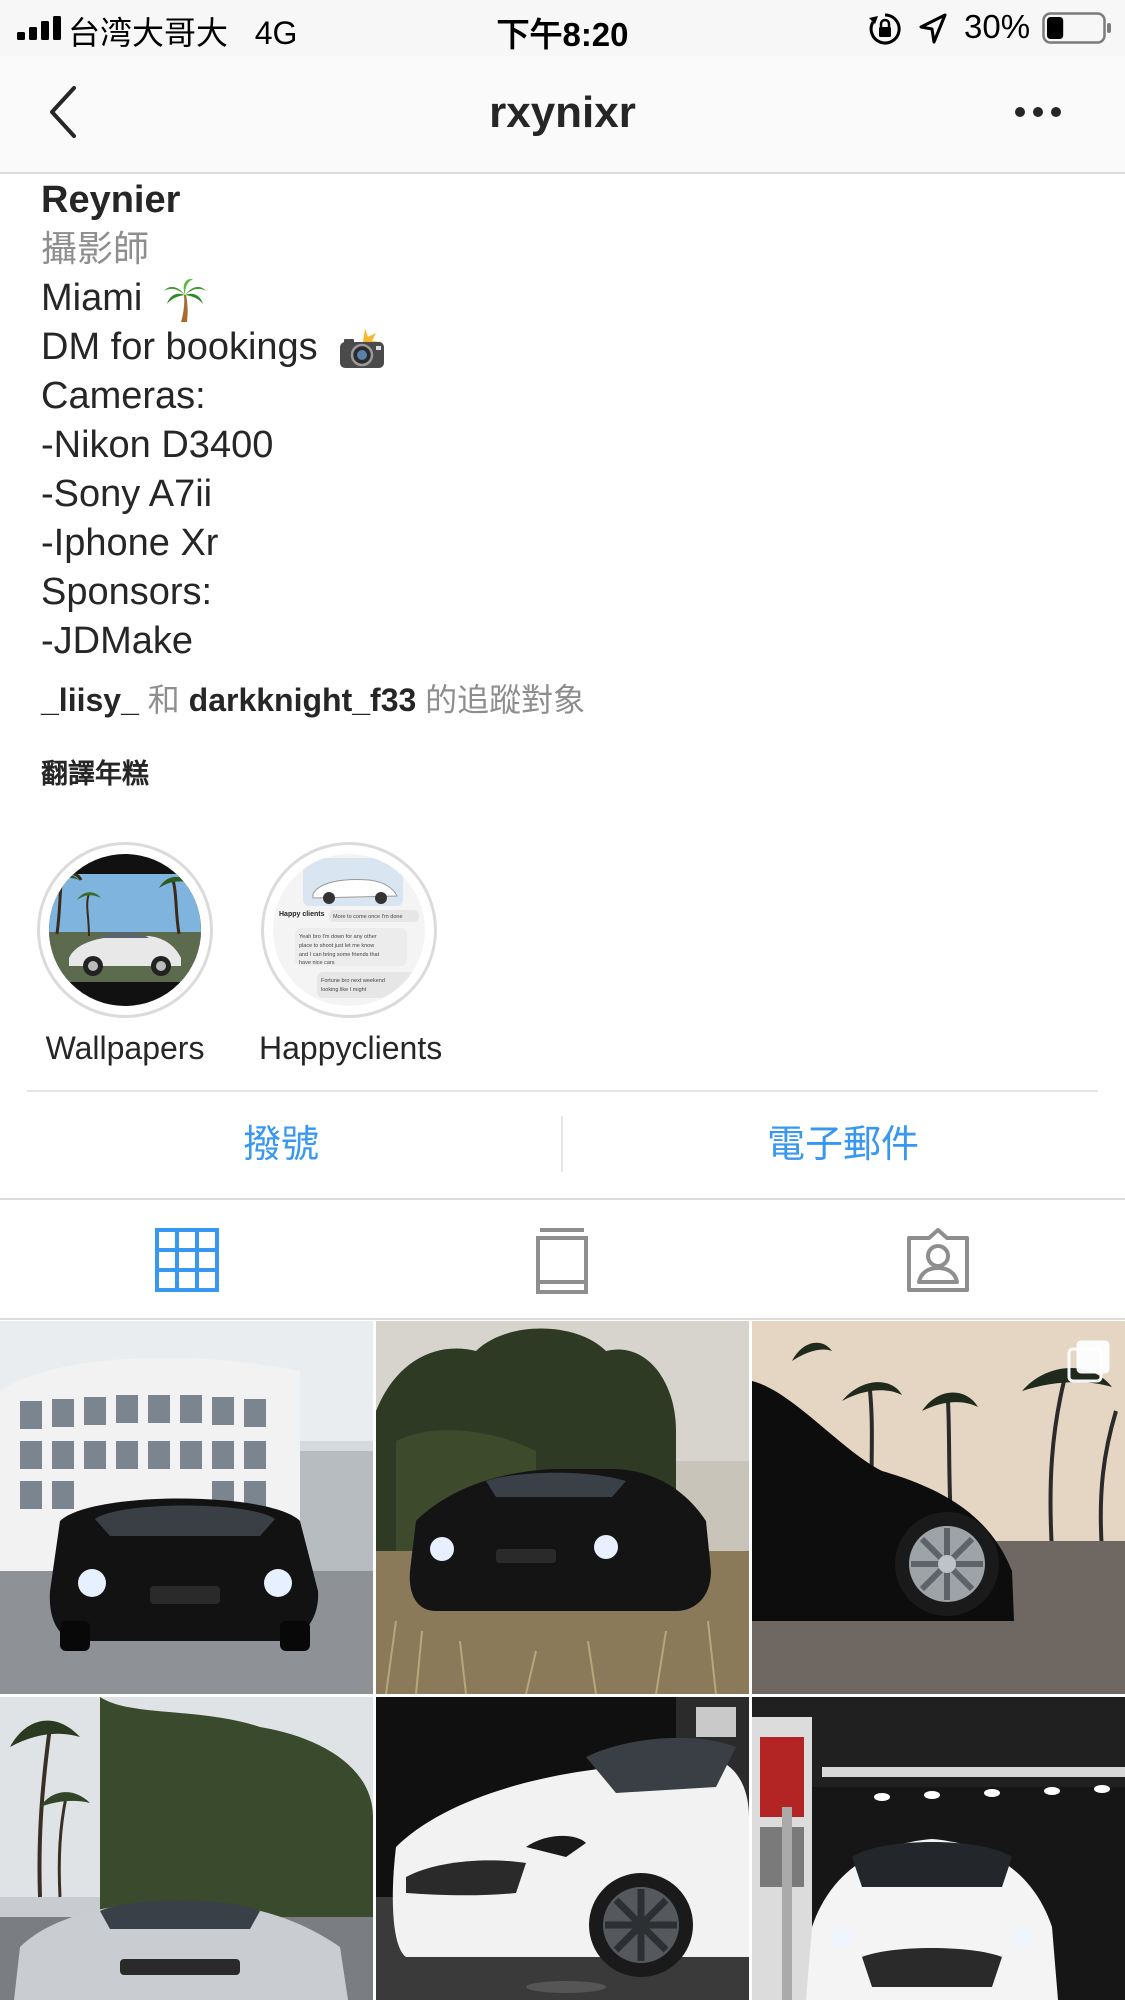 The width and height of the screenshot is (1125, 2000). I want to click on highlight-ring, so click(125, 930).